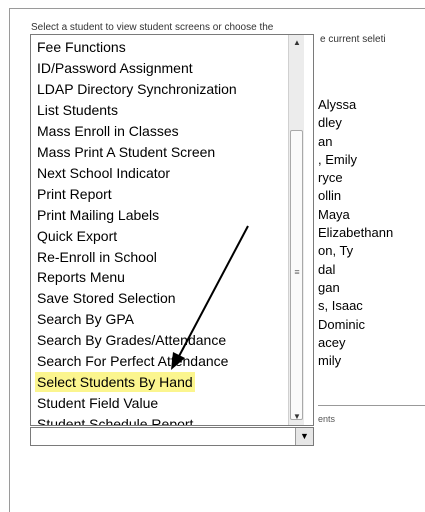 The image size is (425, 512). What do you see at coordinates (212, 293) in the screenshot?
I see `annotation-arrow-shaft` at bounding box center [212, 293].